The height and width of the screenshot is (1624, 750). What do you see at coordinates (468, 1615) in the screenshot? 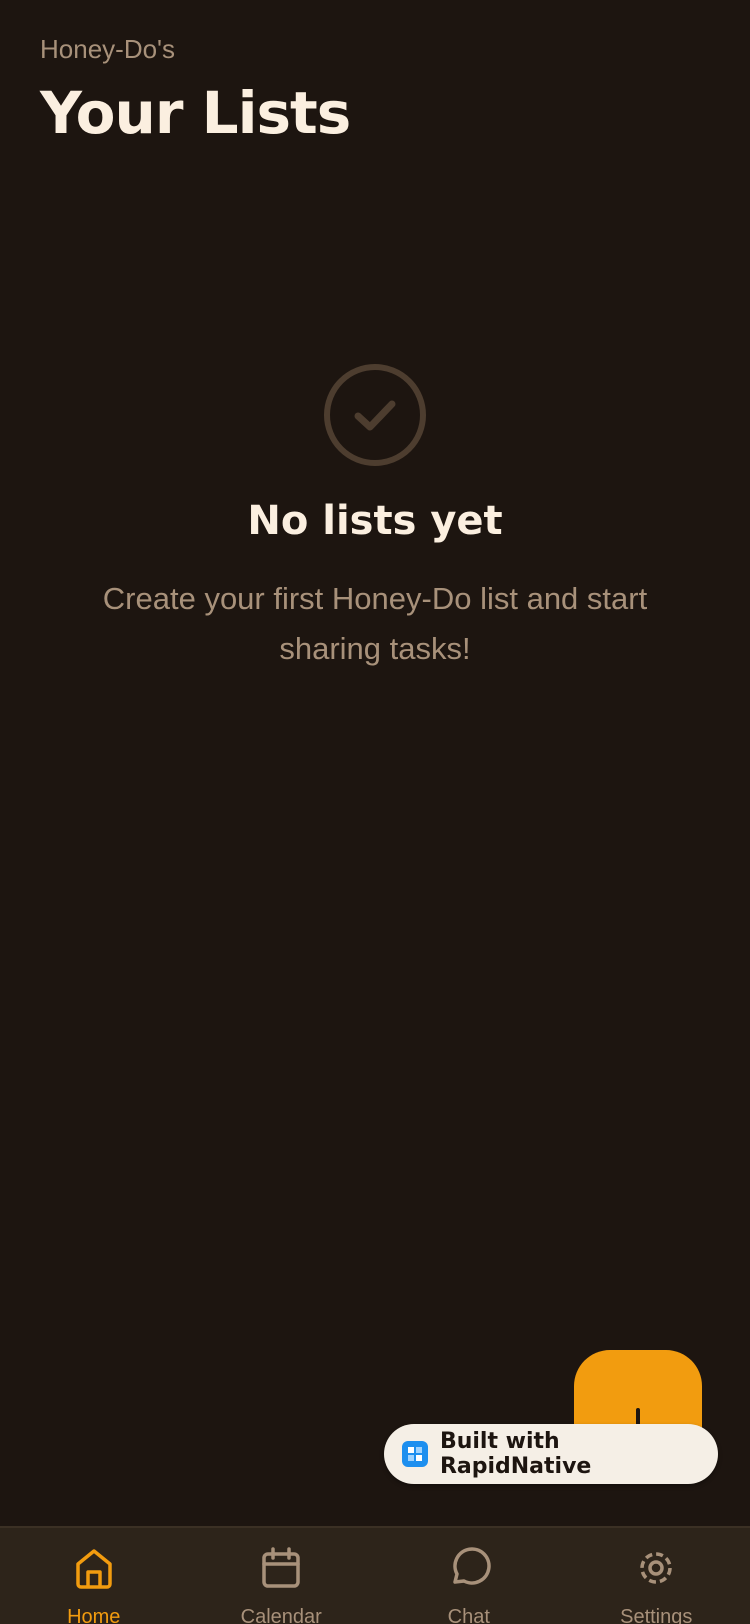
I see `tab-label: Chat` at bounding box center [468, 1615].